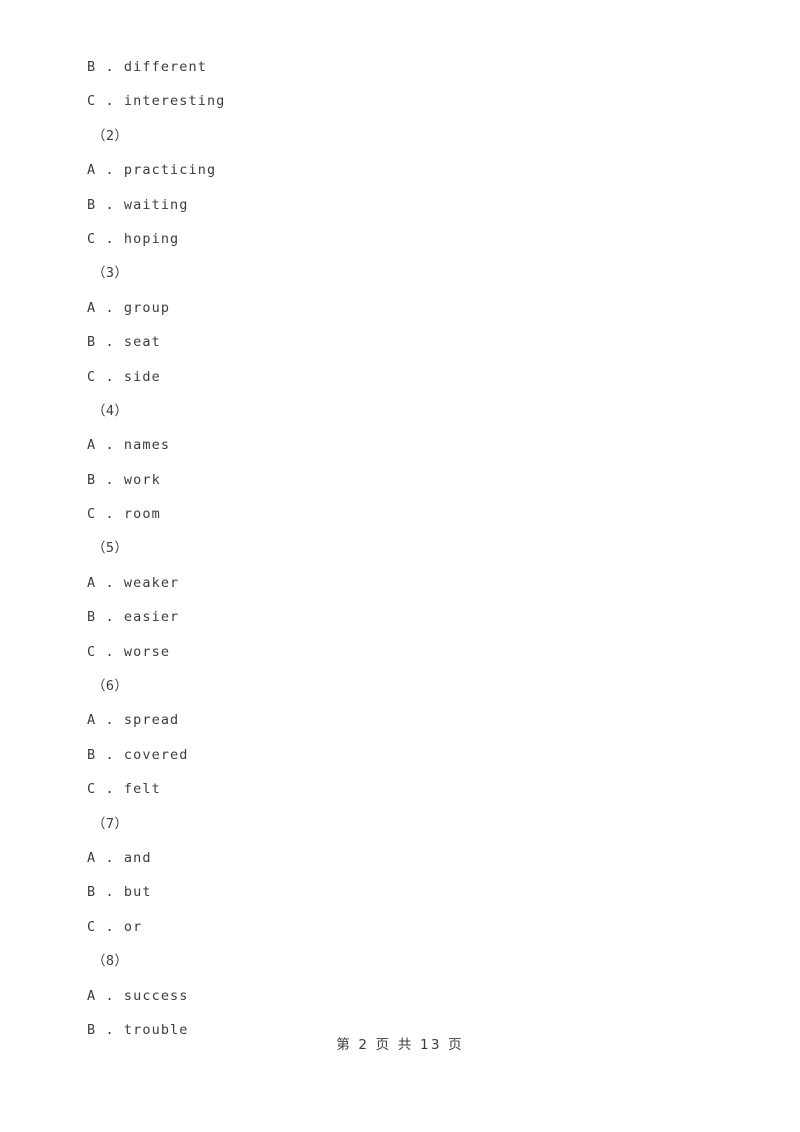 Image resolution: width=800 pixels, height=1132 pixels. What do you see at coordinates (129, 307) in the screenshot?
I see `answer-option: A . group` at bounding box center [129, 307].